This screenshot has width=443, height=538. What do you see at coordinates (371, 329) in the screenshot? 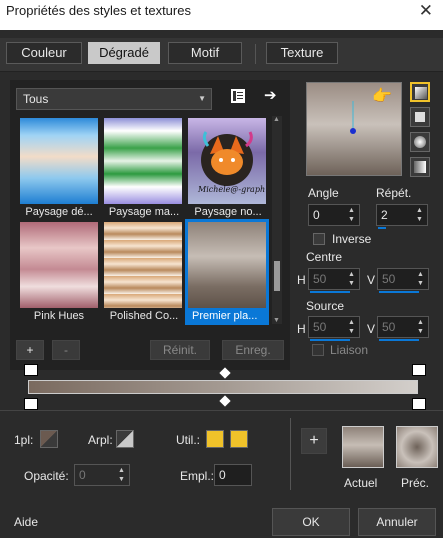
I see `source-v-label: V` at bounding box center [371, 329].